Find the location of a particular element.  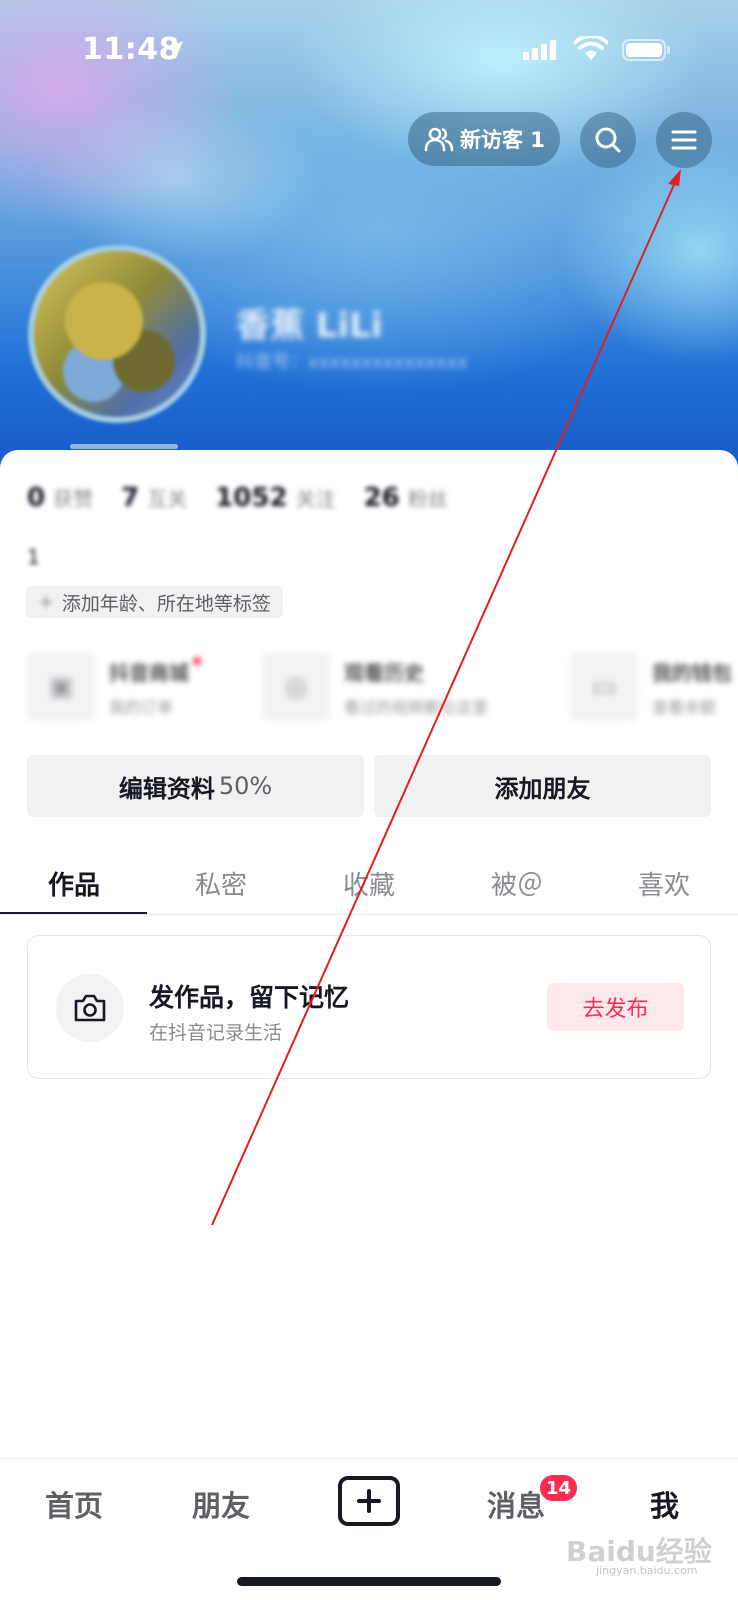

notification-dot is located at coordinates (197, 660).